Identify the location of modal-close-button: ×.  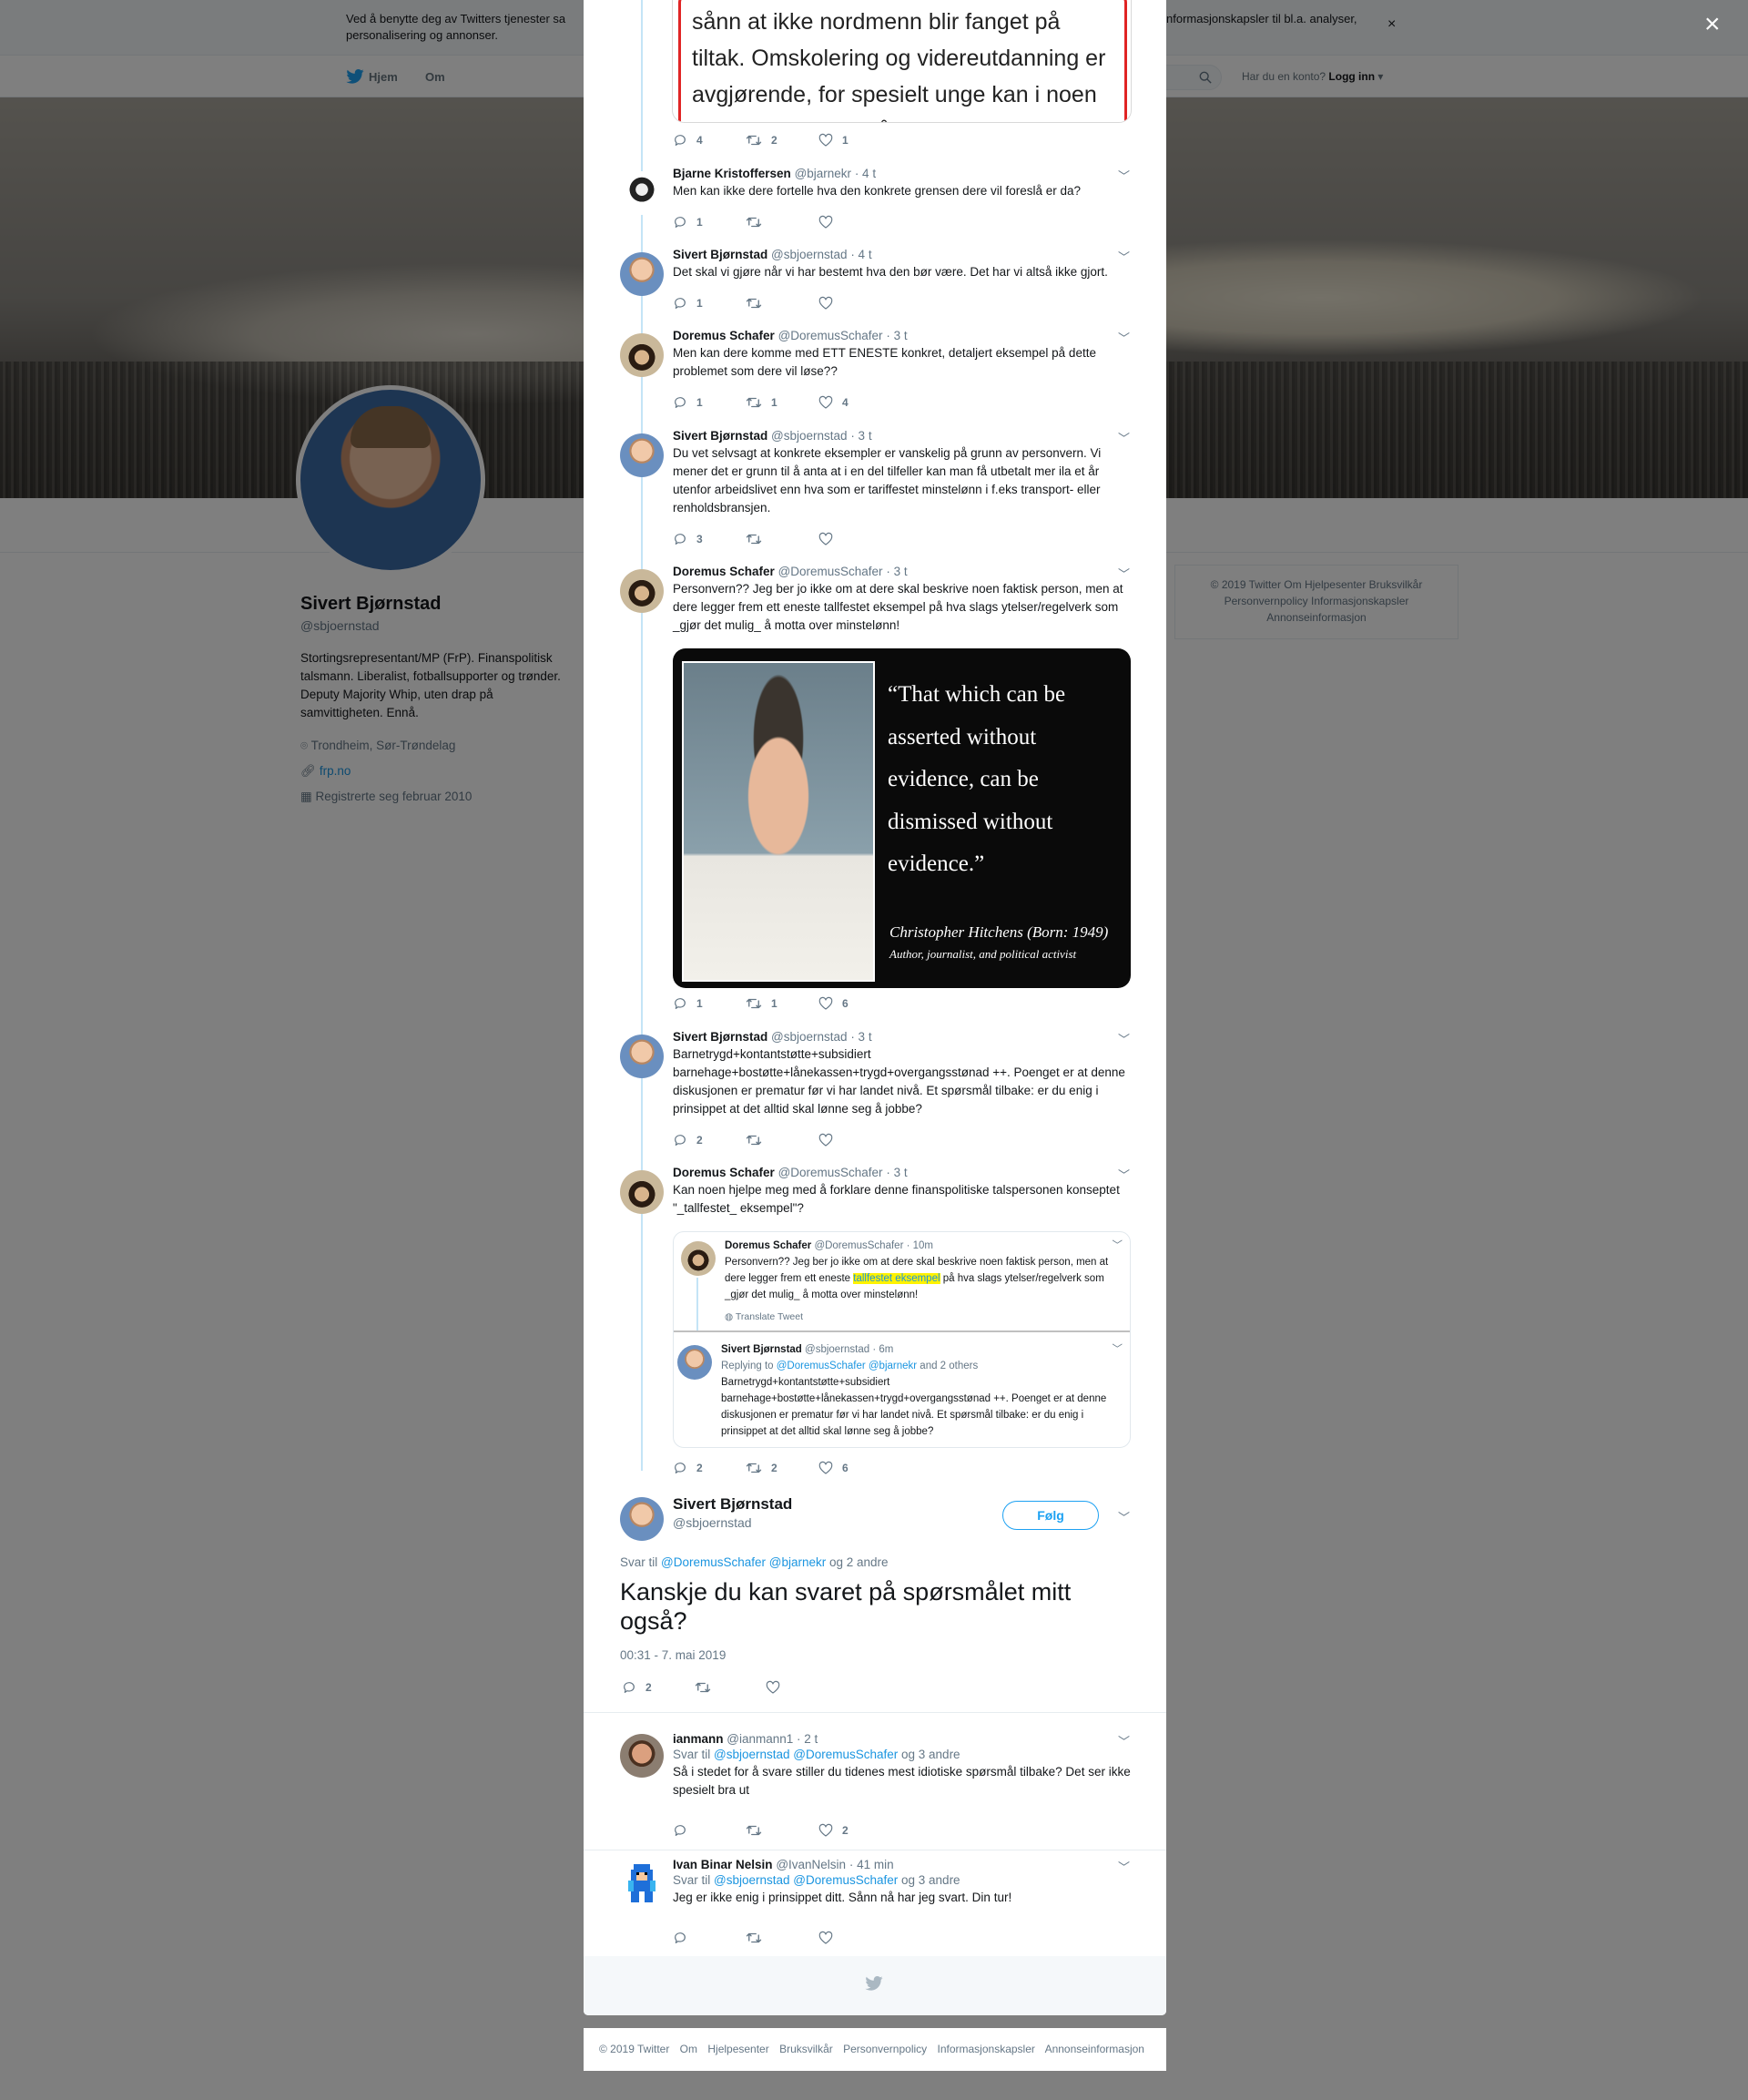
(1712, 24).